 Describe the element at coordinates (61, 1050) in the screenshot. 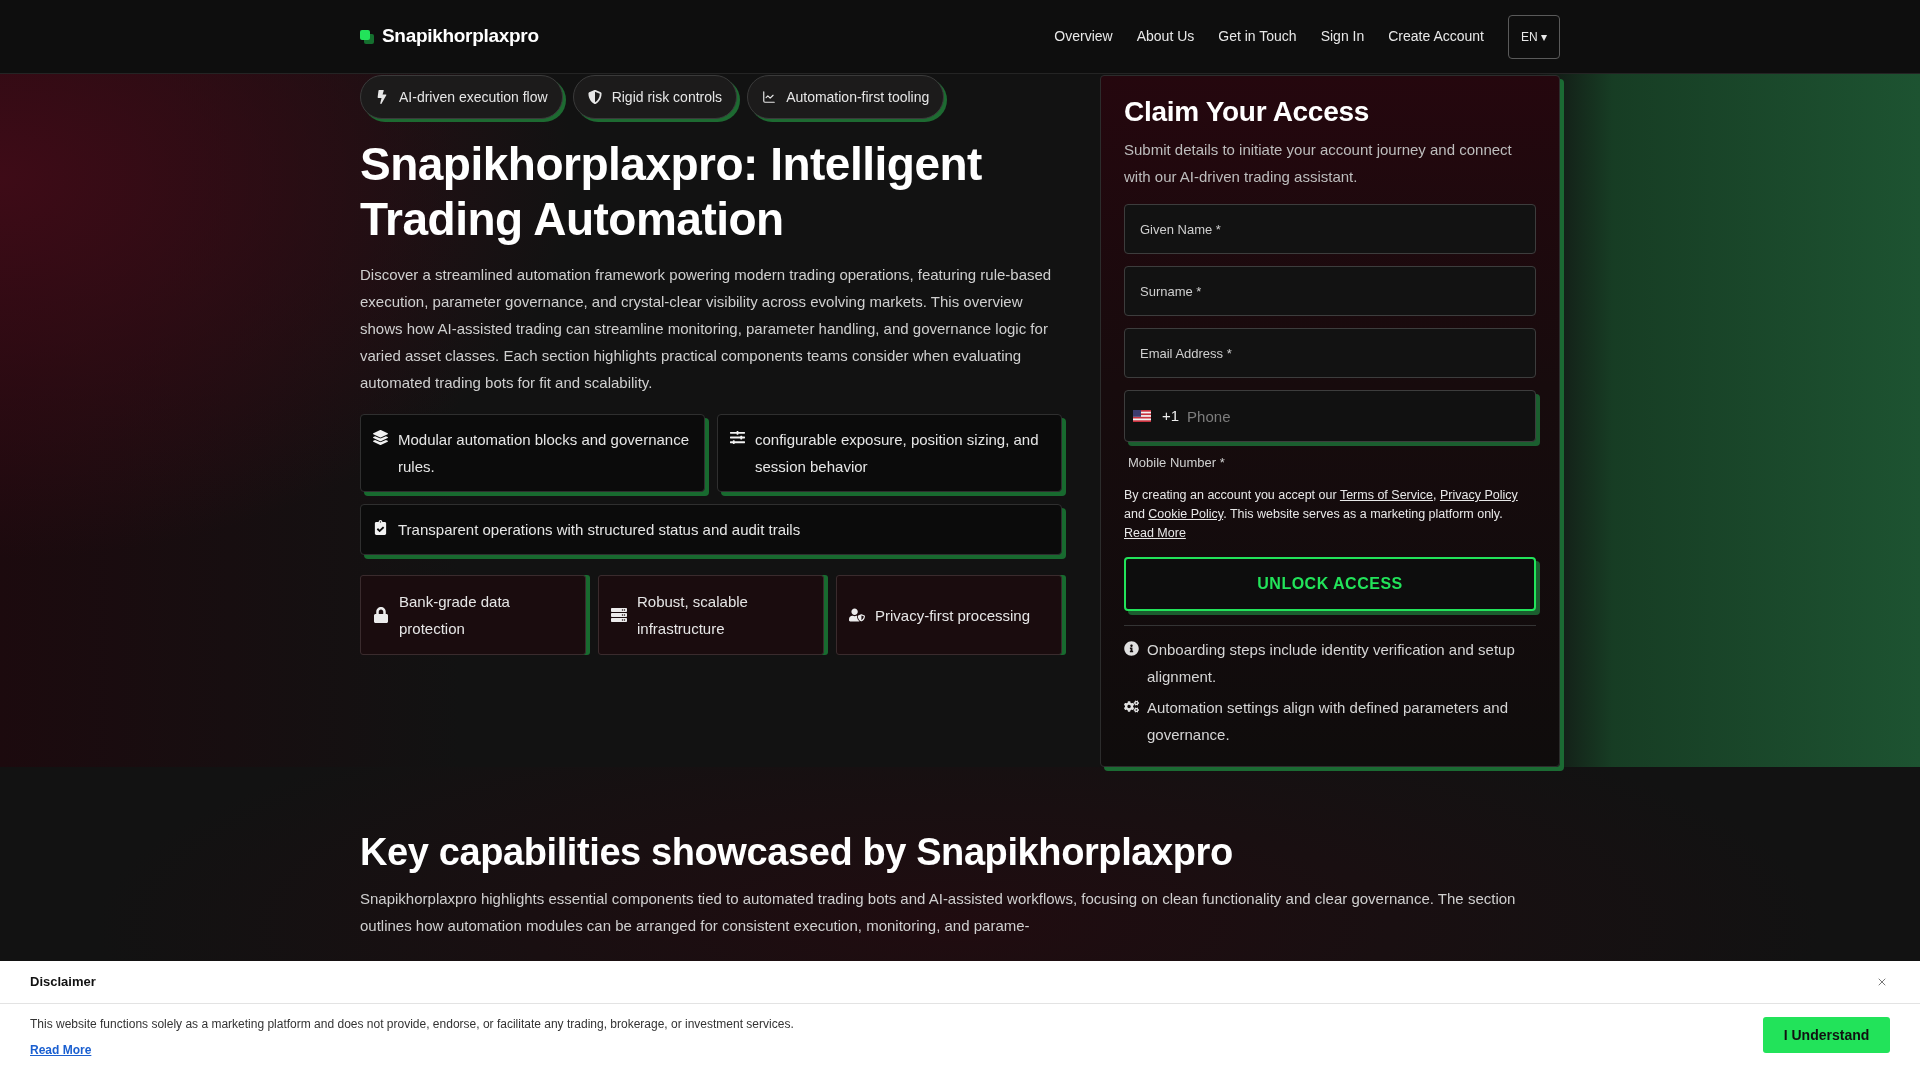

I see `read-more-link: Read More` at that location.